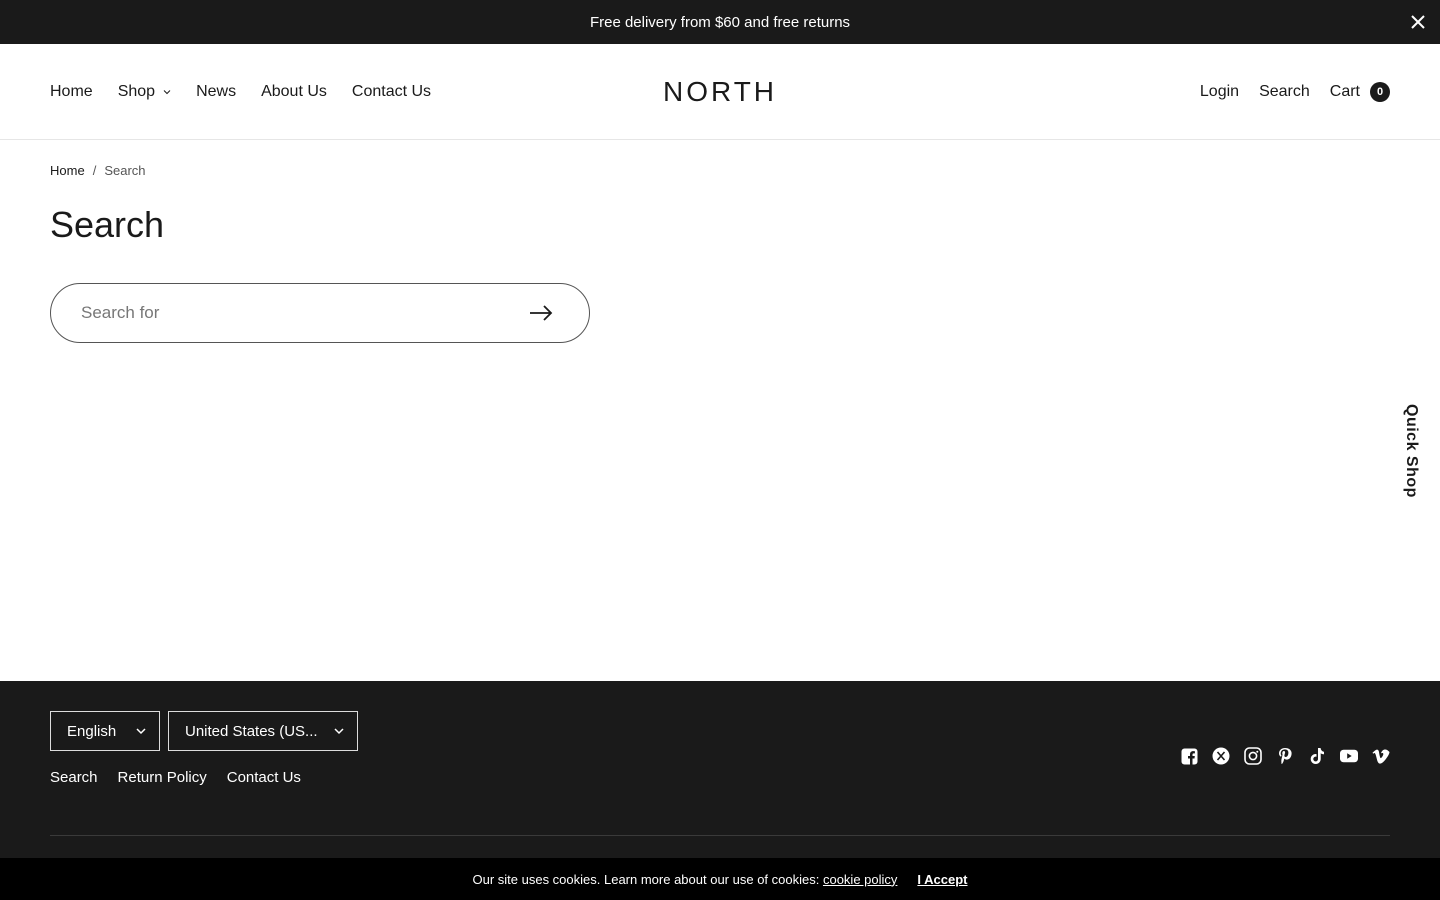  What do you see at coordinates (1317, 756) in the screenshot?
I see `tiktok-icon` at bounding box center [1317, 756].